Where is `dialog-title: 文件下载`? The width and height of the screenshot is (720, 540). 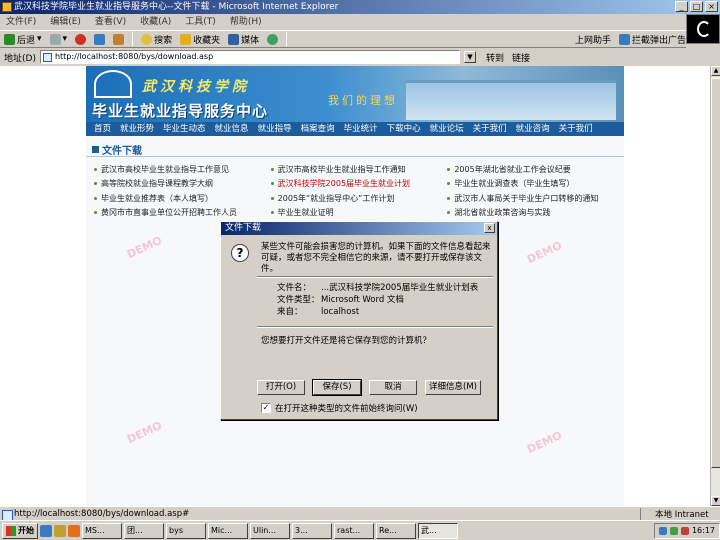
dialog-title: 文件下载 is located at coordinates (243, 228).